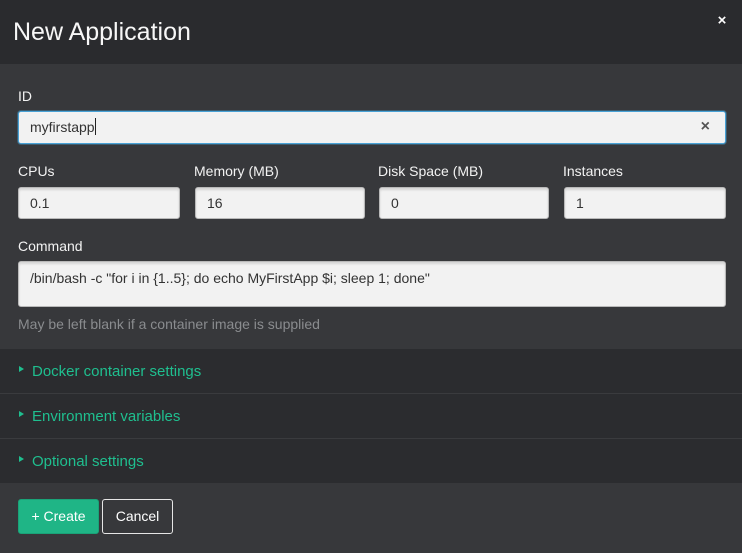 This screenshot has height=553, width=742. I want to click on create-button: + Create, so click(58, 516).